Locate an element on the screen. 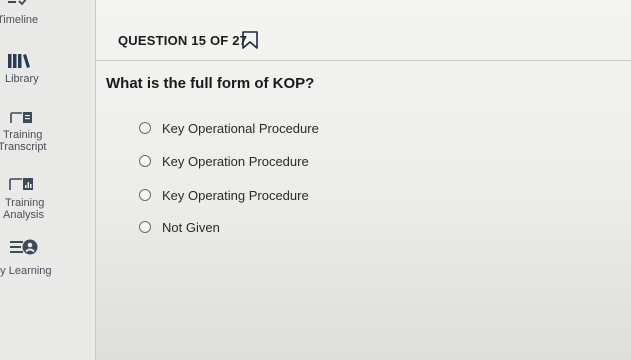  question-counter: QUESTION 15 OF 27 is located at coordinates (183, 40).